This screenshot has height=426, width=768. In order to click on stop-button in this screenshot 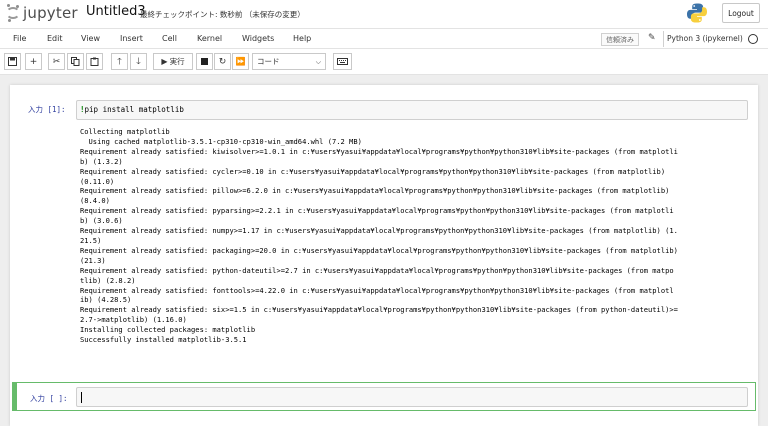, I will do `click(204, 61)`.